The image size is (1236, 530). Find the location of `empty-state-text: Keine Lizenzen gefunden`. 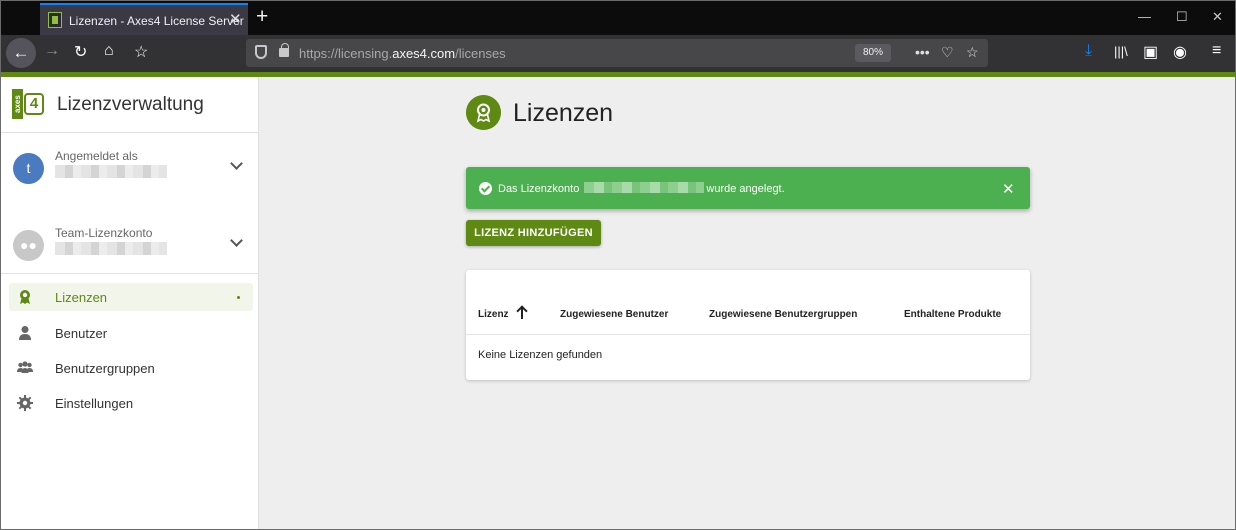

empty-state-text: Keine Lizenzen gefunden is located at coordinates (540, 355).